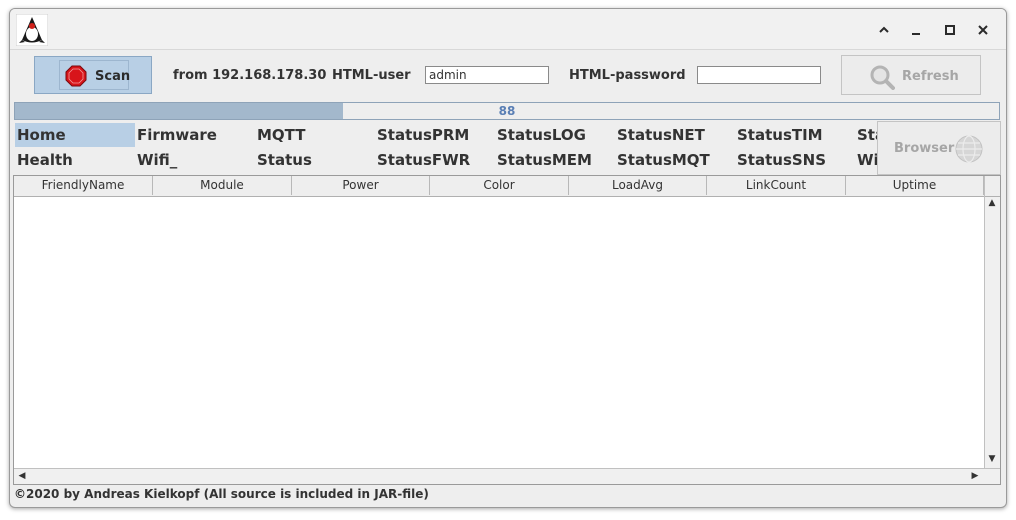  Describe the element at coordinates (795, 135) in the screenshot. I see `command-statustim: StatusTIM` at that location.